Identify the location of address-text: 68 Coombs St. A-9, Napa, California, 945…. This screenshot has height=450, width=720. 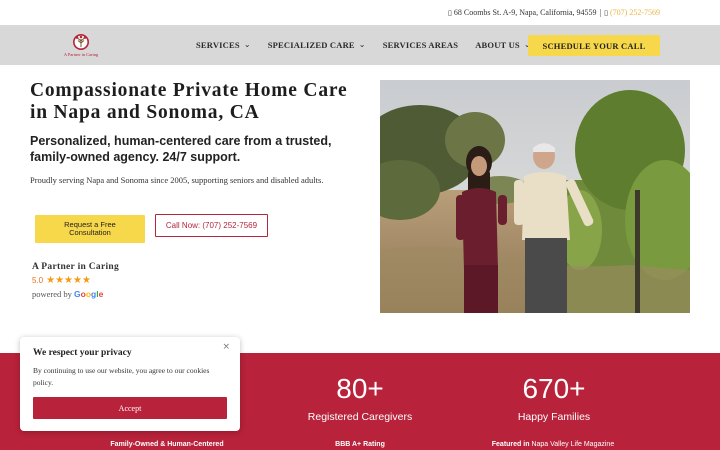
(525, 12).